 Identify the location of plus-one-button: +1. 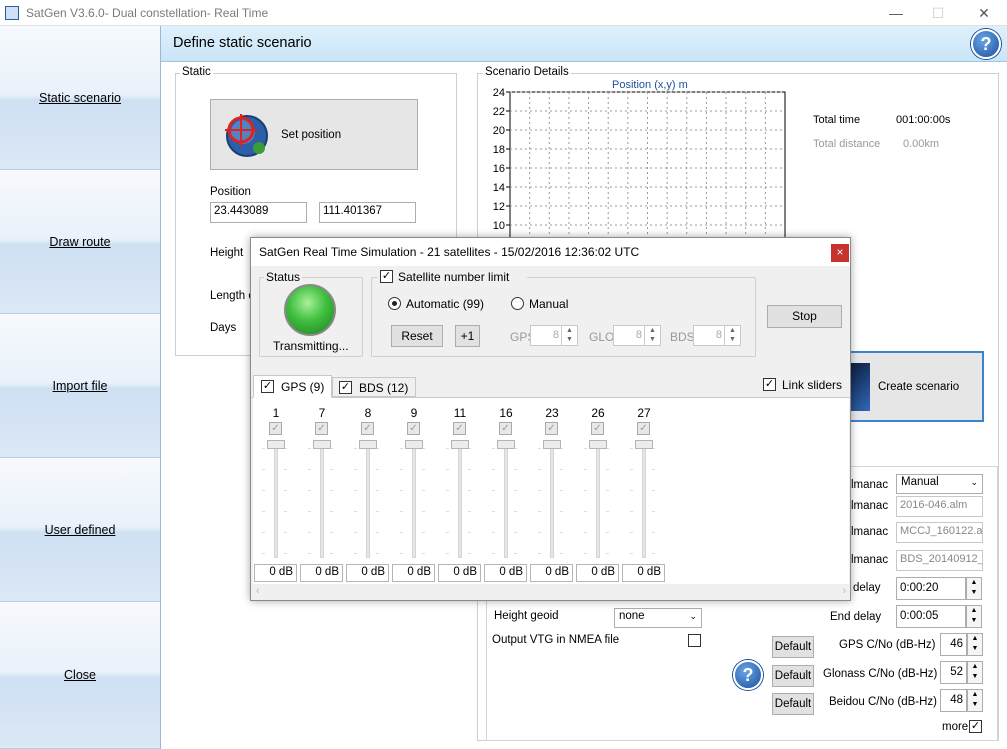
(467, 336).